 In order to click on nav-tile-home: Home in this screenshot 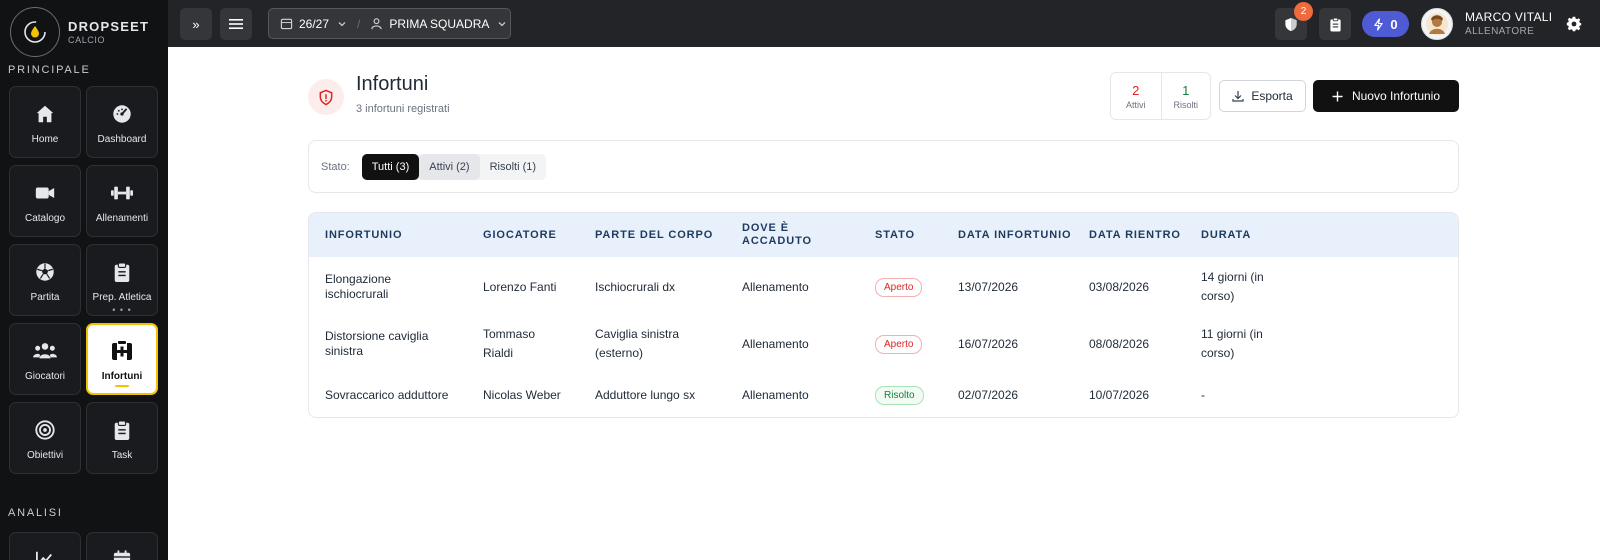, I will do `click(45, 122)`.